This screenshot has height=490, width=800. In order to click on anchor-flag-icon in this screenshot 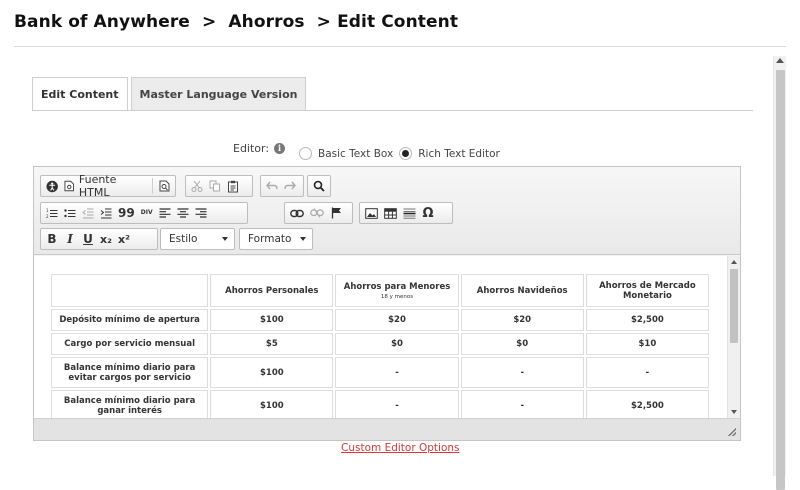, I will do `click(336, 213)`.